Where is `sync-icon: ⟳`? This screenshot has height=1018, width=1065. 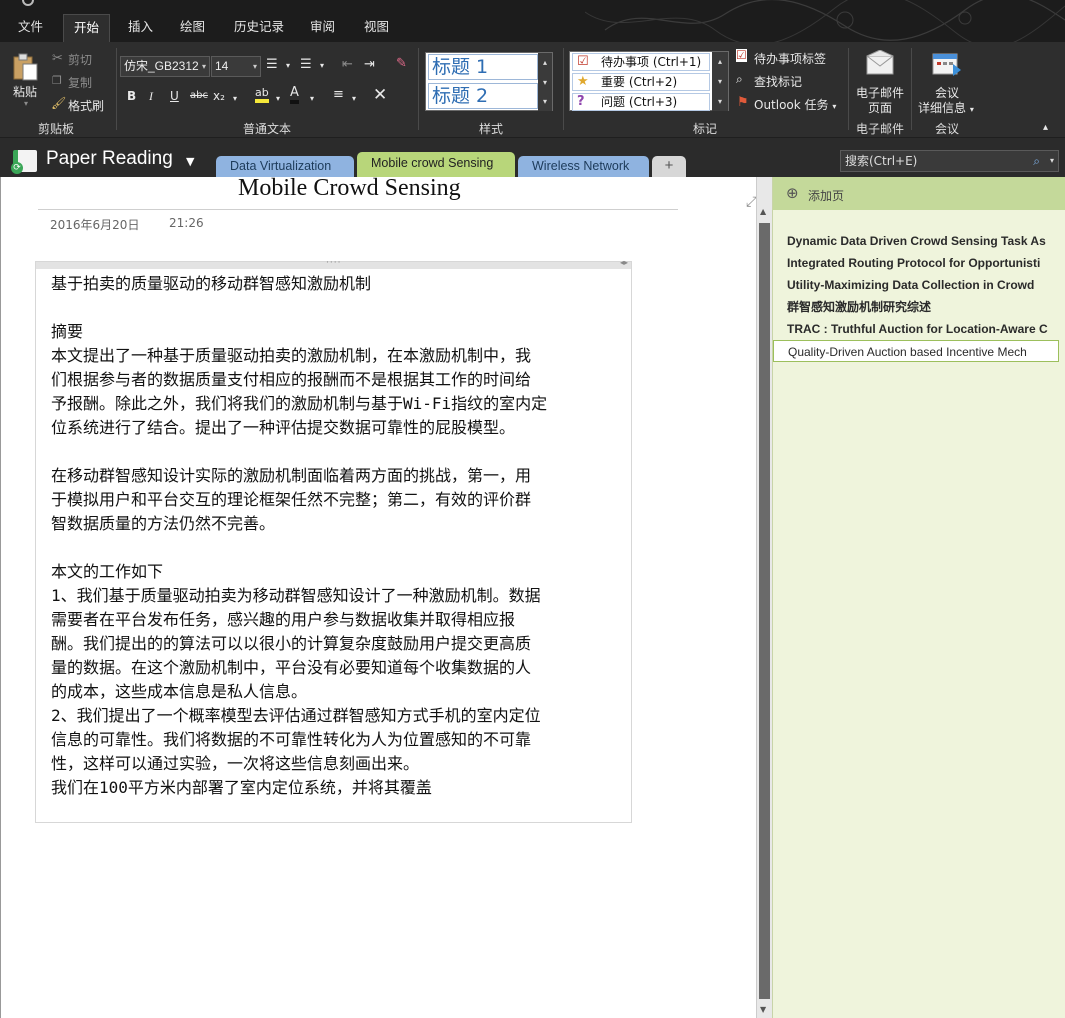 sync-icon: ⟳ is located at coordinates (17, 168).